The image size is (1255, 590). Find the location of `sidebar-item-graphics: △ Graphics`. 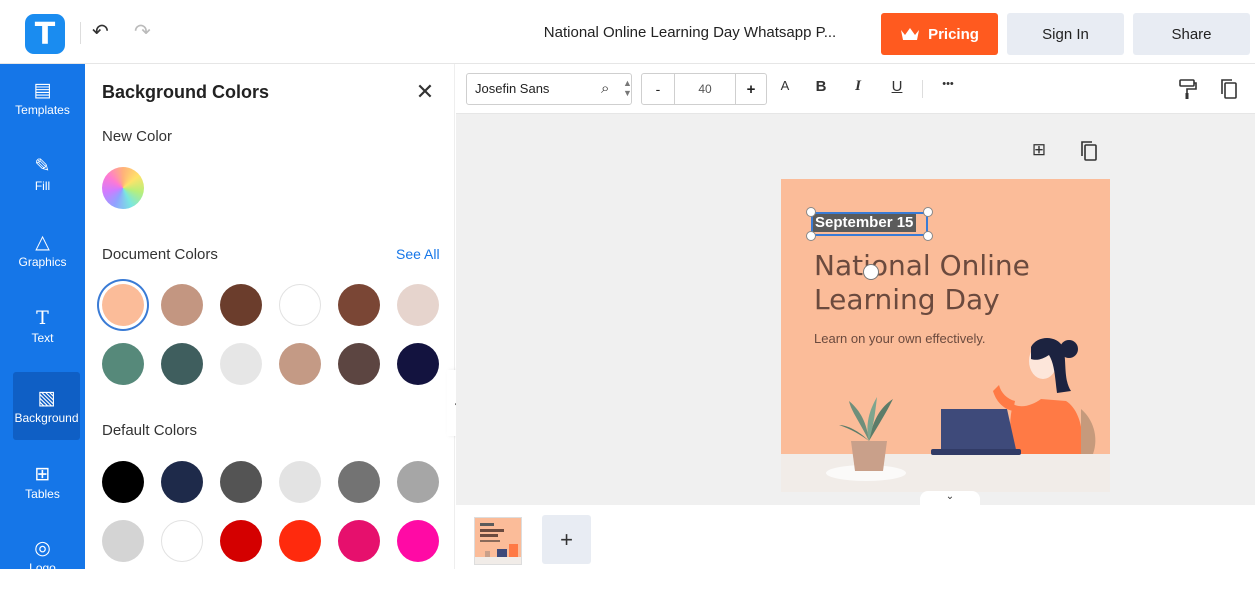

sidebar-item-graphics: △ Graphics is located at coordinates (42, 250).